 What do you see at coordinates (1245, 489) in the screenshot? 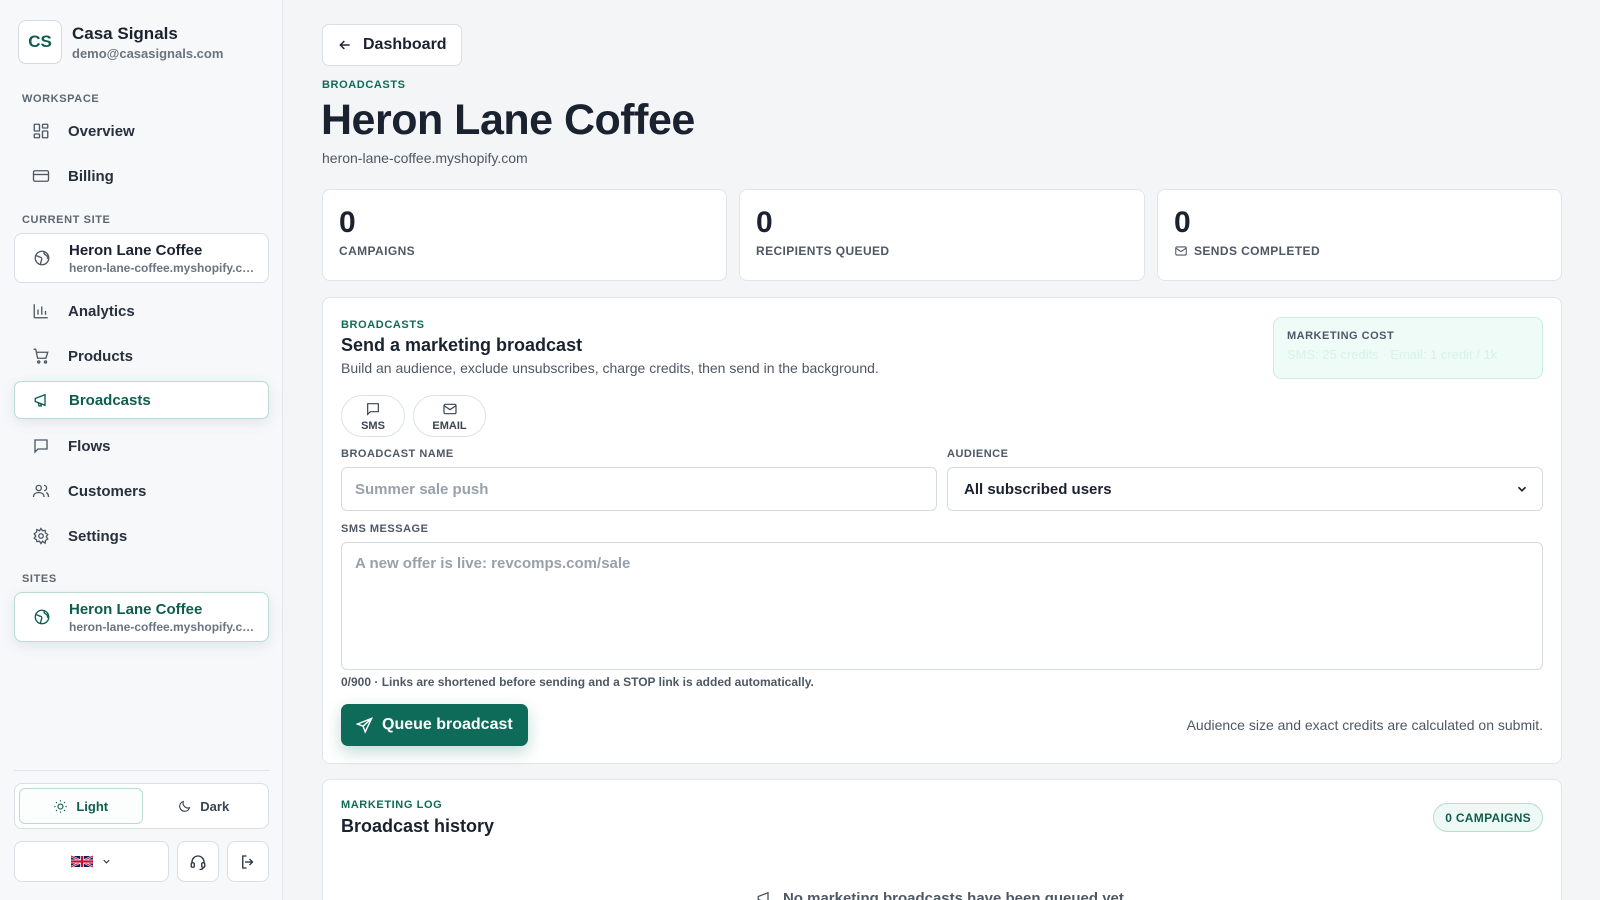
I see `audience-select: All subscribed users` at bounding box center [1245, 489].